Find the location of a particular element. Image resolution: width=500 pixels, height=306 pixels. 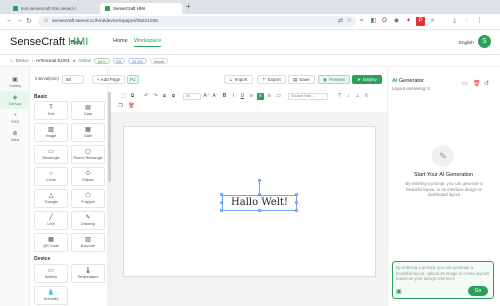

forward-icon: → is located at coordinates (19, 20).